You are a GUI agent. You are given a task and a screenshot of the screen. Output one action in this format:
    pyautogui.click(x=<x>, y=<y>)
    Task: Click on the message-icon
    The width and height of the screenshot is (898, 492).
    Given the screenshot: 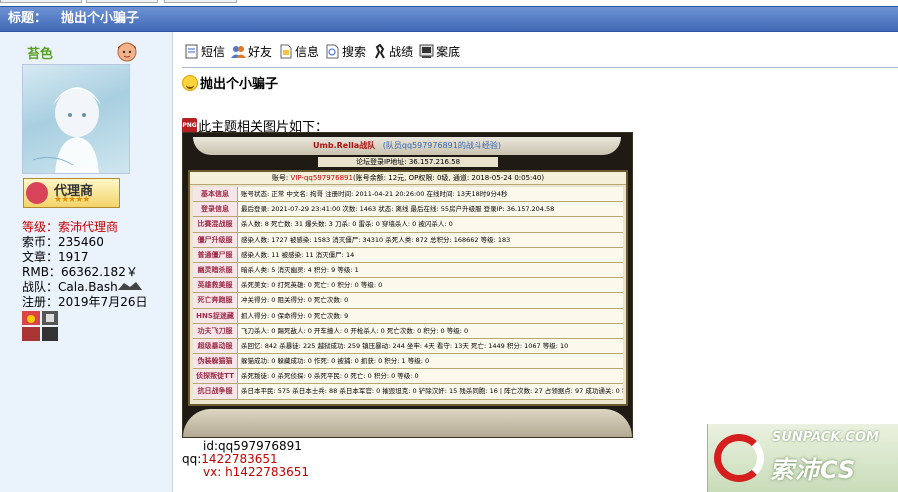 What is the action you would take?
    pyautogui.click(x=191, y=51)
    